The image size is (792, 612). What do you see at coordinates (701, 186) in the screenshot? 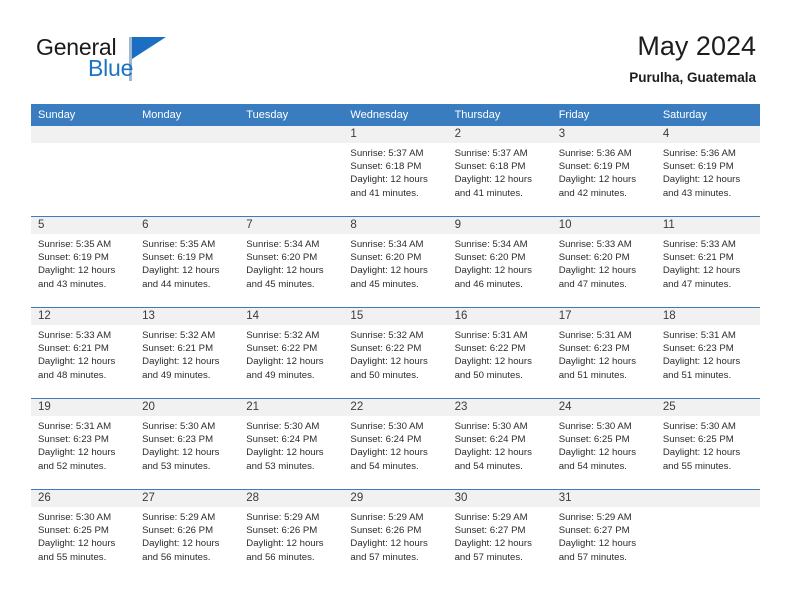
I see `daylight-text: Daylight: 12 hours and 43 minutes.` at bounding box center [701, 186].